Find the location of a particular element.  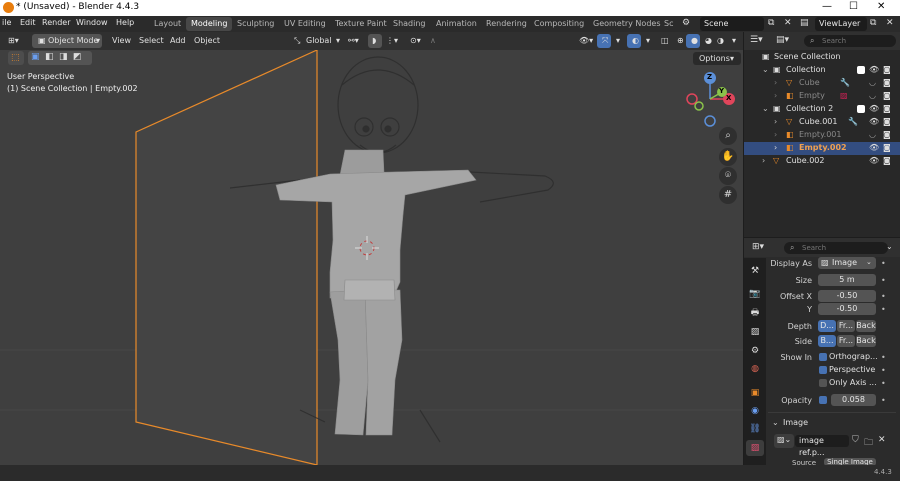

outliner-row-cube-001: › ▽ Cube.001 🔧 👁 ◙ is located at coordinates (822, 122).